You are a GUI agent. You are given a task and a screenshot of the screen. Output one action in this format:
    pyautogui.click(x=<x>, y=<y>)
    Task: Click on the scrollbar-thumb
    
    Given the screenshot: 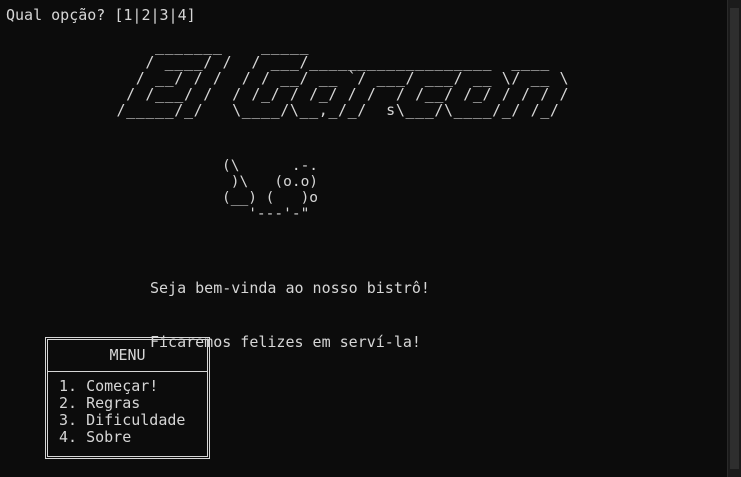 What is the action you would take?
    pyautogui.click(x=734, y=238)
    